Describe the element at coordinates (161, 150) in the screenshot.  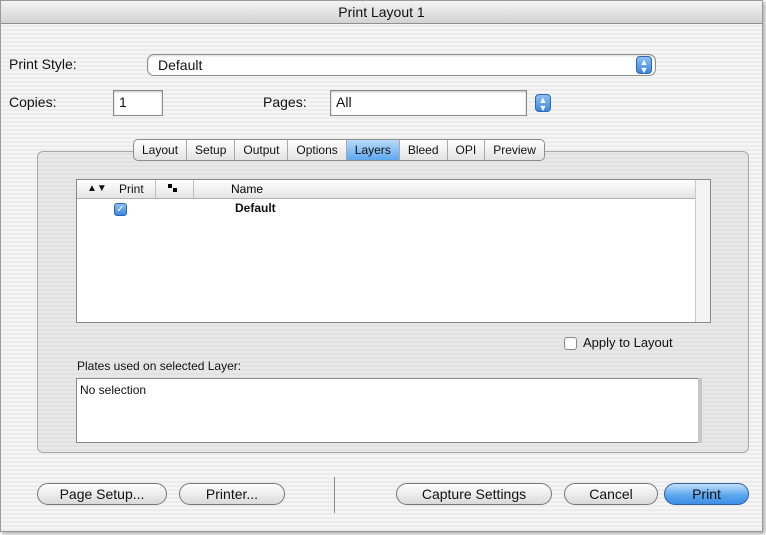
I see `tab-layout: Layout` at that location.